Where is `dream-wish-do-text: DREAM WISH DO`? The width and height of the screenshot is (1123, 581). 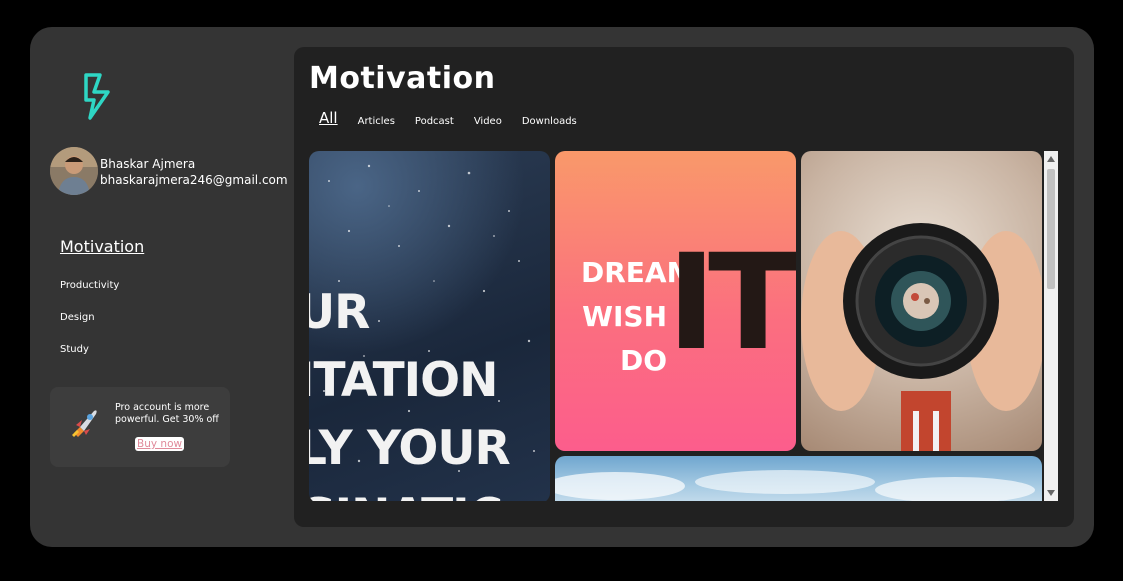 dream-wish-do-text: DREAM WISH DO is located at coordinates (638, 317).